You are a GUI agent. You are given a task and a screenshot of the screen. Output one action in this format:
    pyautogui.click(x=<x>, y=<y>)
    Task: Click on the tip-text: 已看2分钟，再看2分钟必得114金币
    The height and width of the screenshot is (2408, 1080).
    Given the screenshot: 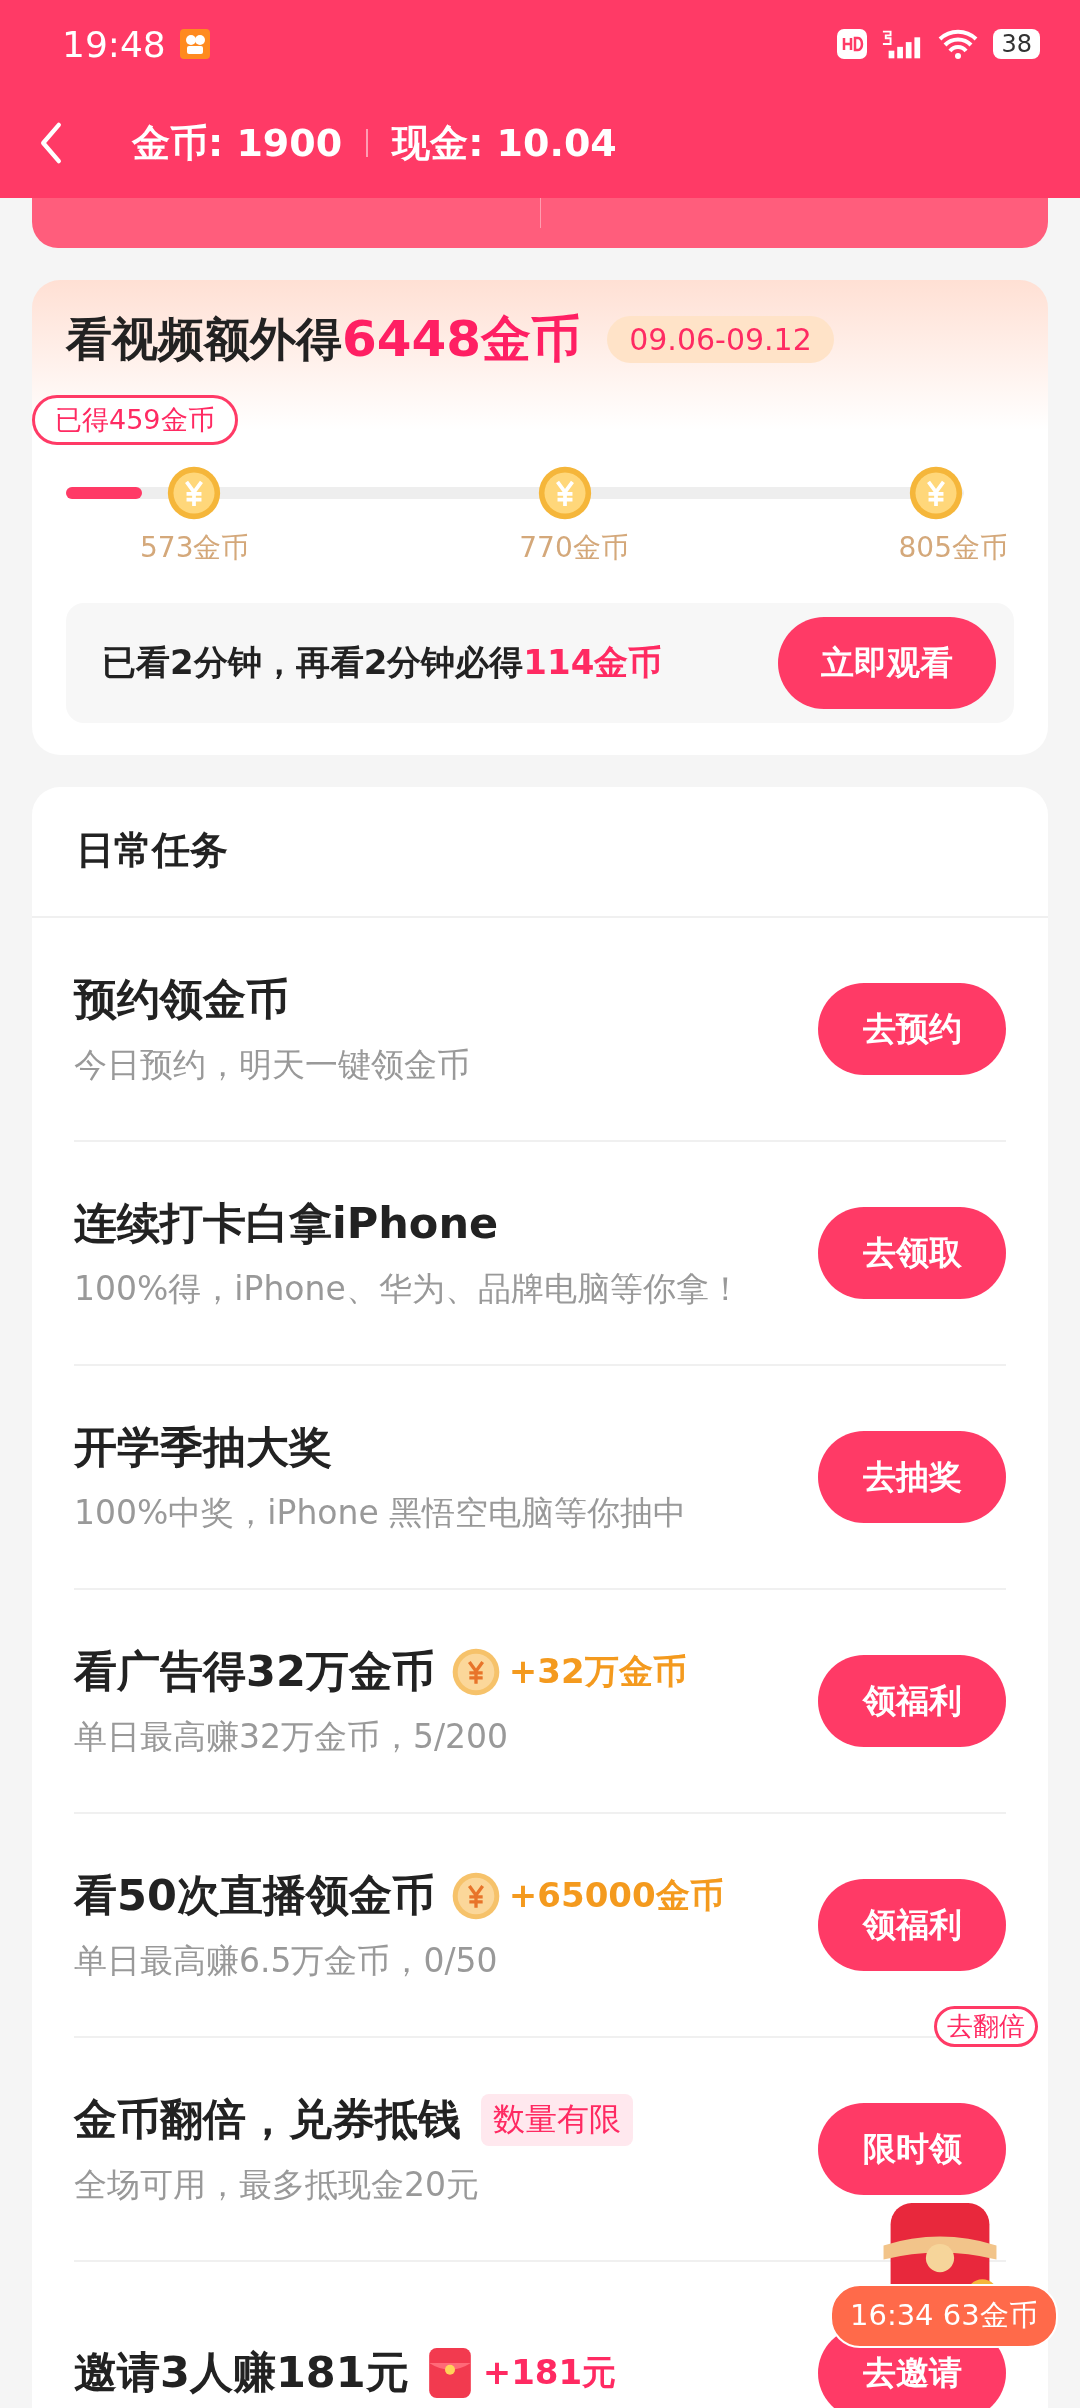 What is the action you would take?
    pyautogui.click(x=382, y=662)
    